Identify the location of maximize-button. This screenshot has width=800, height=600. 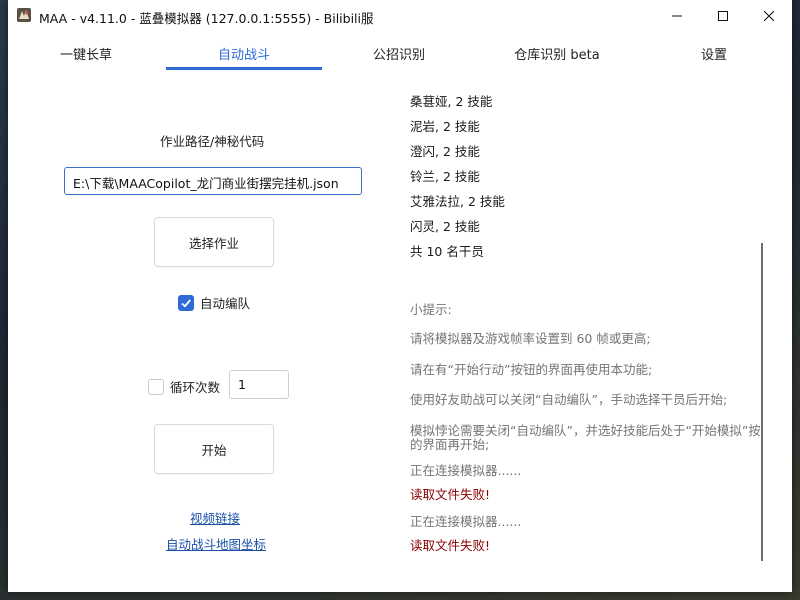
(723, 16).